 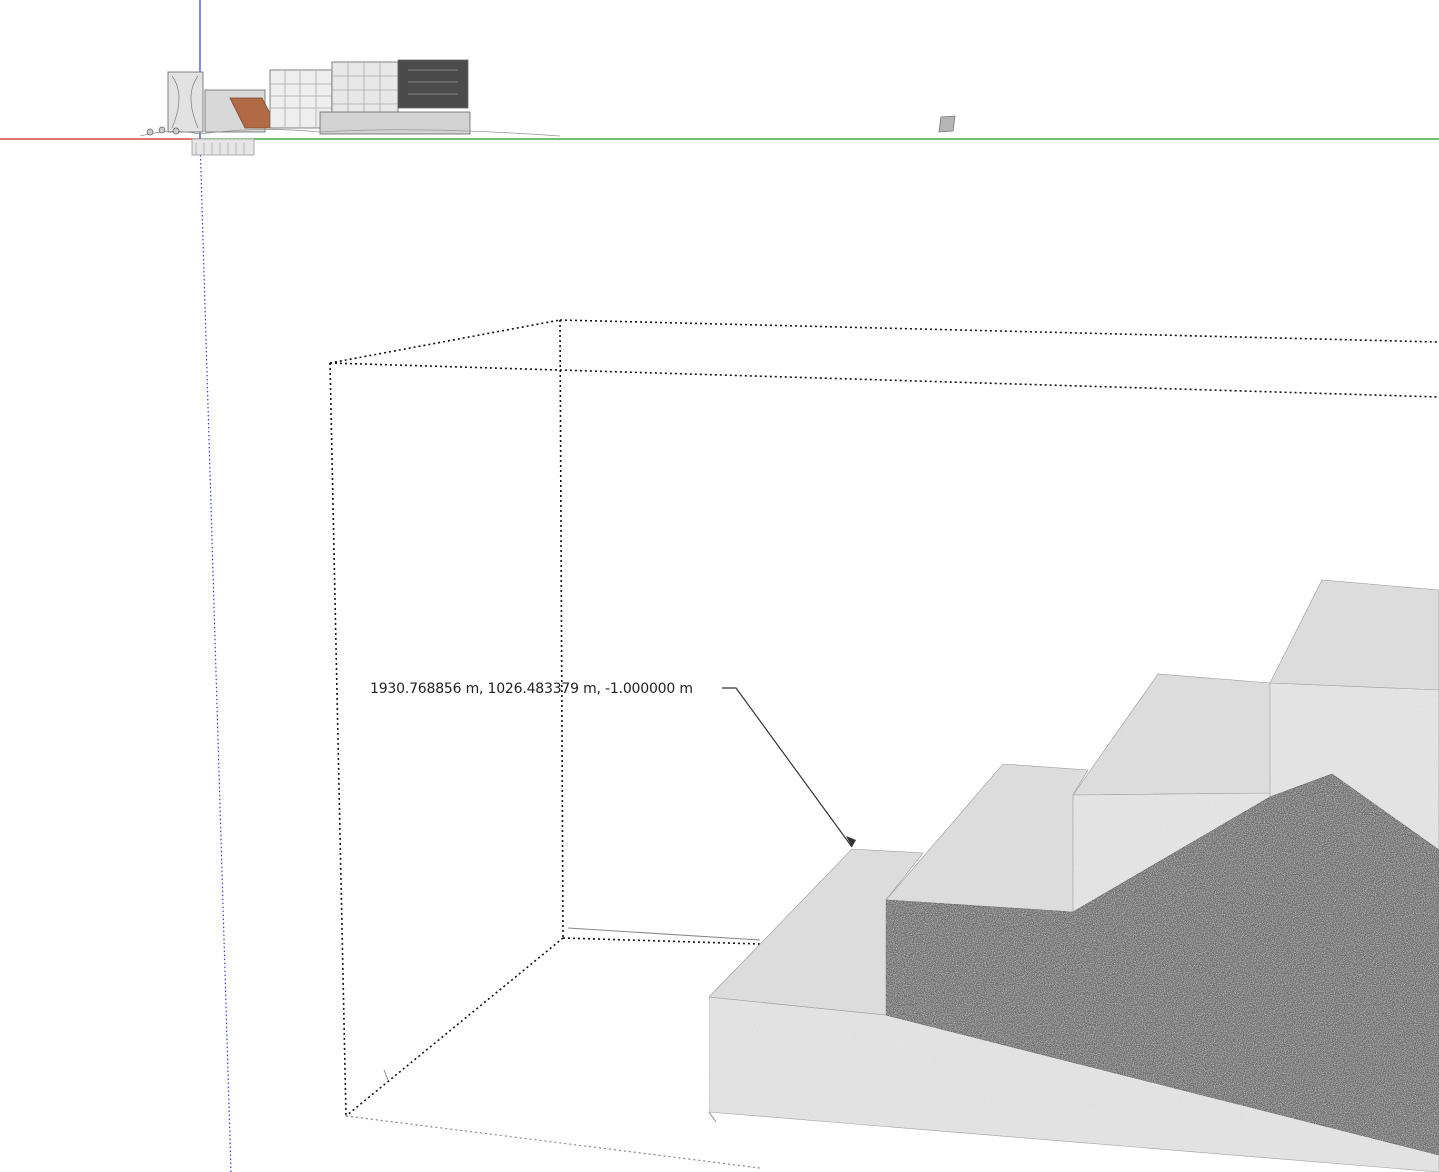 I want to click on blue-axis-dotted, so click(x=215, y=655).